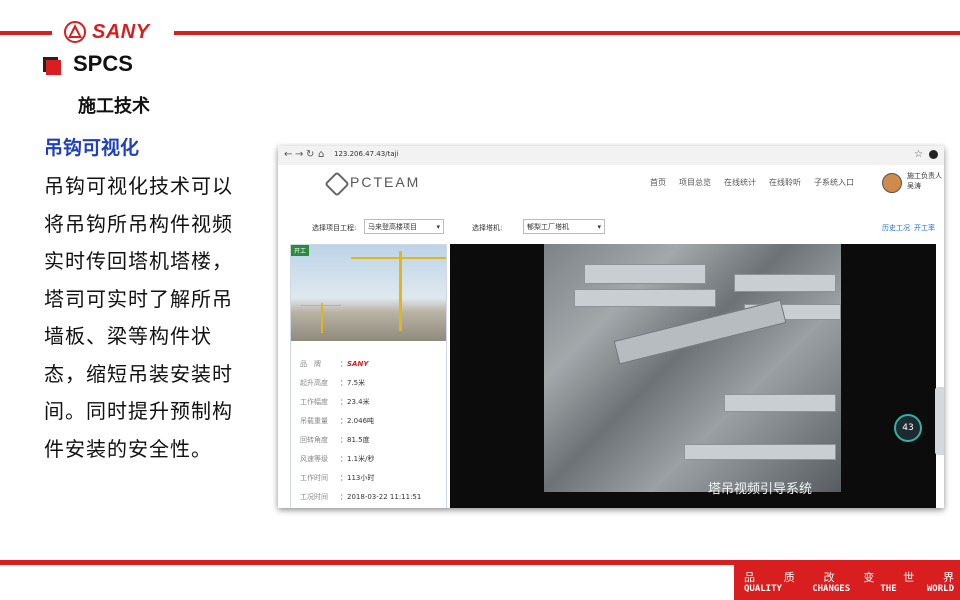  I want to click on status-badge: 开工, so click(300, 250).